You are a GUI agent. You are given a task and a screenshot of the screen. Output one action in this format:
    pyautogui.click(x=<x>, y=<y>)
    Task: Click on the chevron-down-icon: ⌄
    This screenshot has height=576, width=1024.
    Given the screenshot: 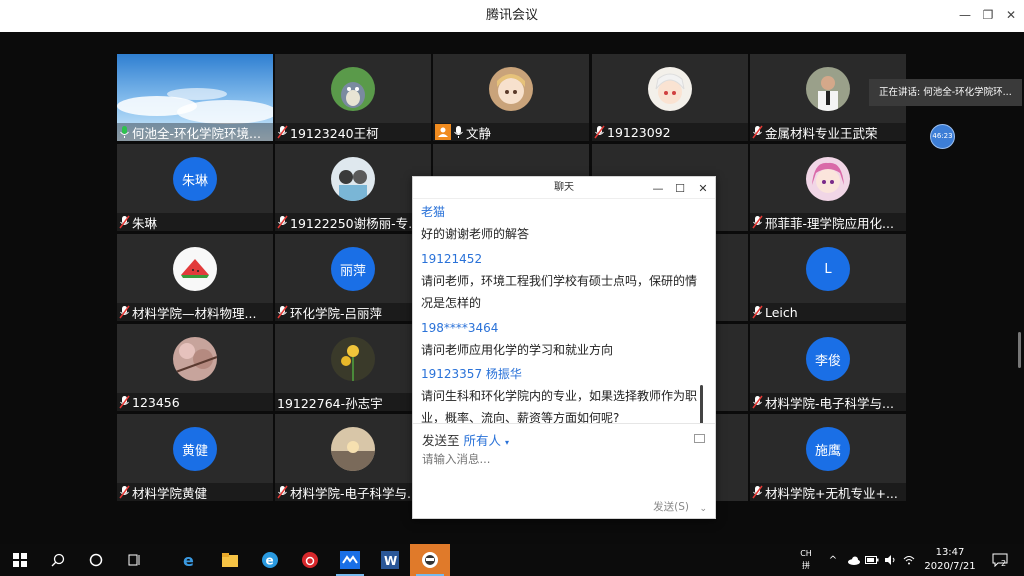 What is the action you would take?
    pyautogui.click(x=703, y=509)
    